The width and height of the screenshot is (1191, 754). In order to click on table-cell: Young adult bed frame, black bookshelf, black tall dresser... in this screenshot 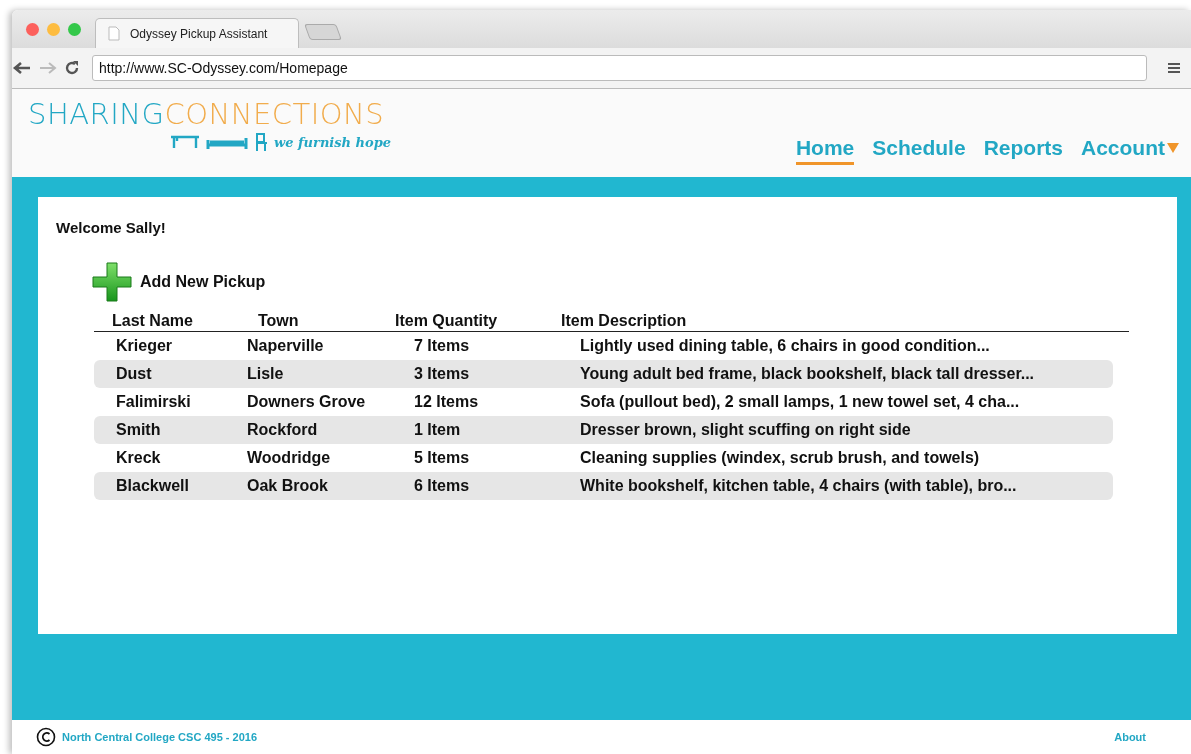, I will do `click(807, 374)`.